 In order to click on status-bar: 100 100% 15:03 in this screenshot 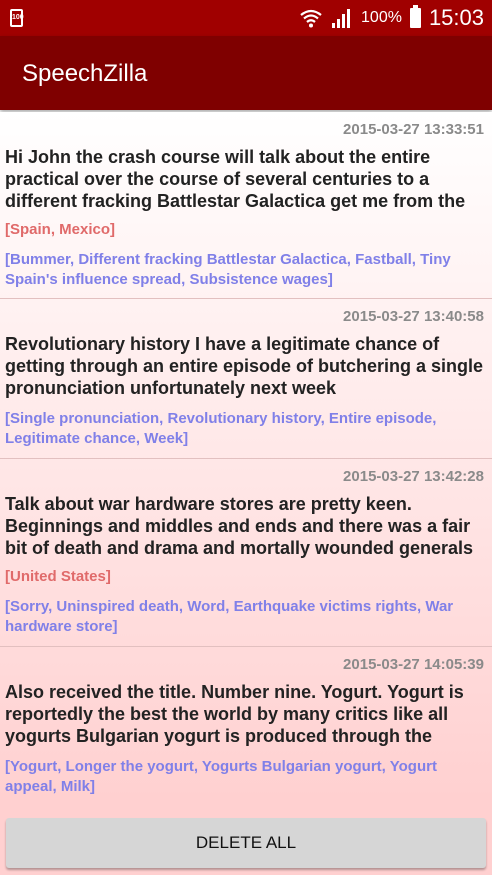, I will do `click(246, 18)`.